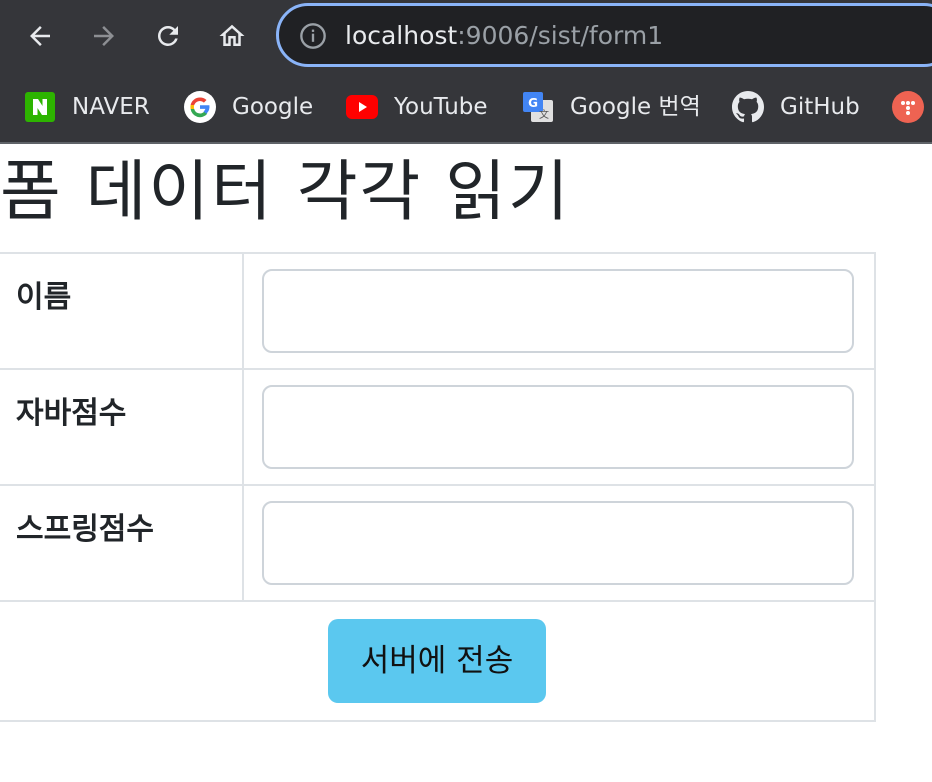  I want to click on home-icon, so click(232, 35).